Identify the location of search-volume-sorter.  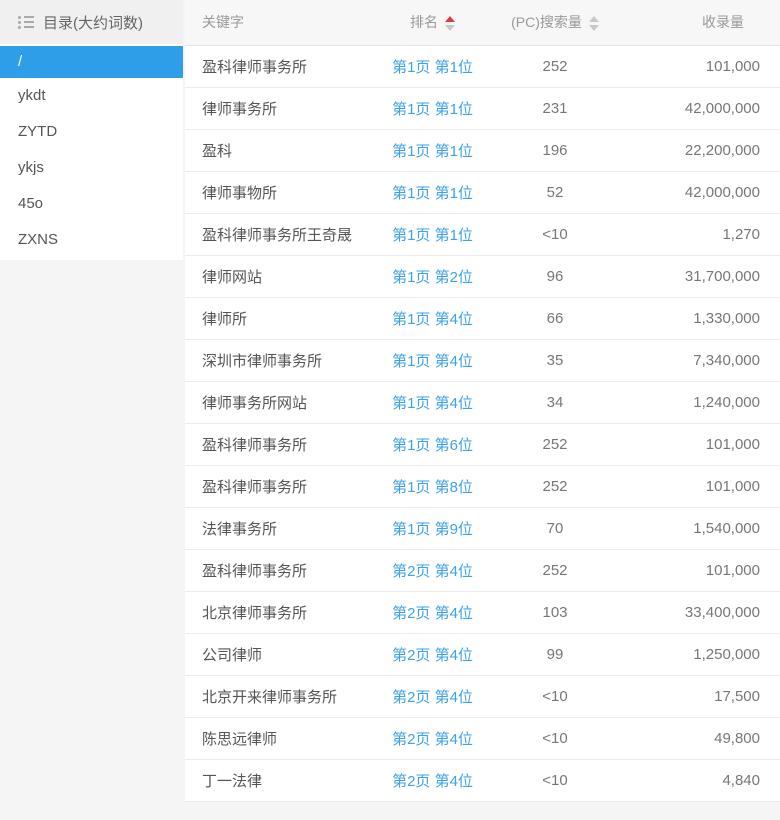
(593, 24).